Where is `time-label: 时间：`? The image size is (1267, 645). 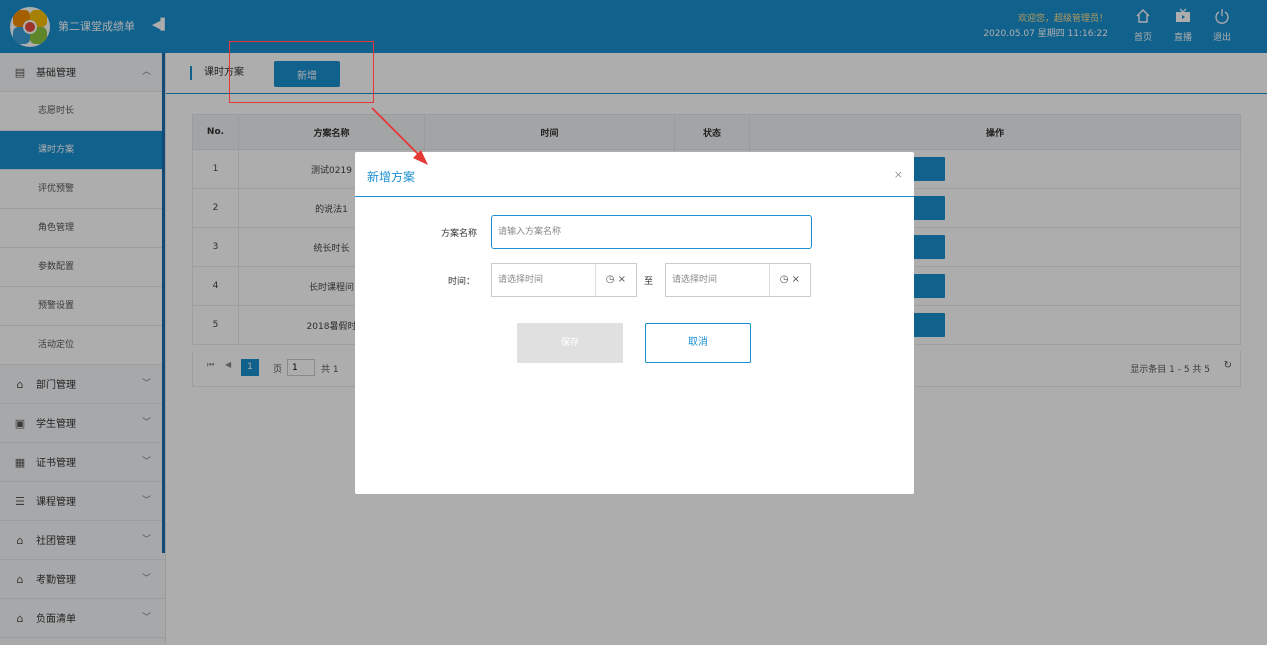 time-label: 时间： is located at coordinates (461, 282).